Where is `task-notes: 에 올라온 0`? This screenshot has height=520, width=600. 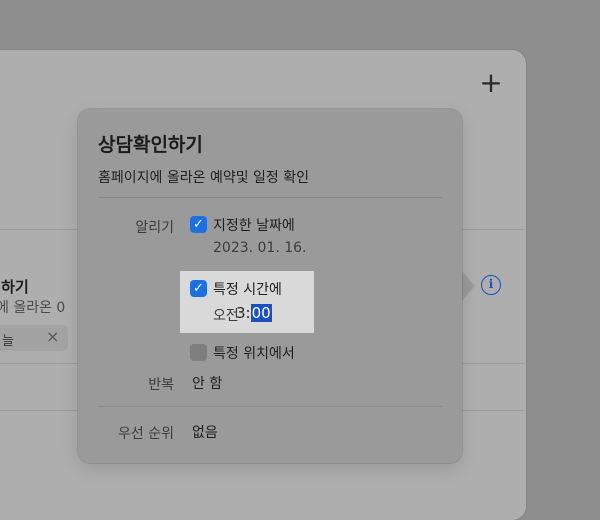
task-notes: 에 올라온 0 is located at coordinates (33, 308).